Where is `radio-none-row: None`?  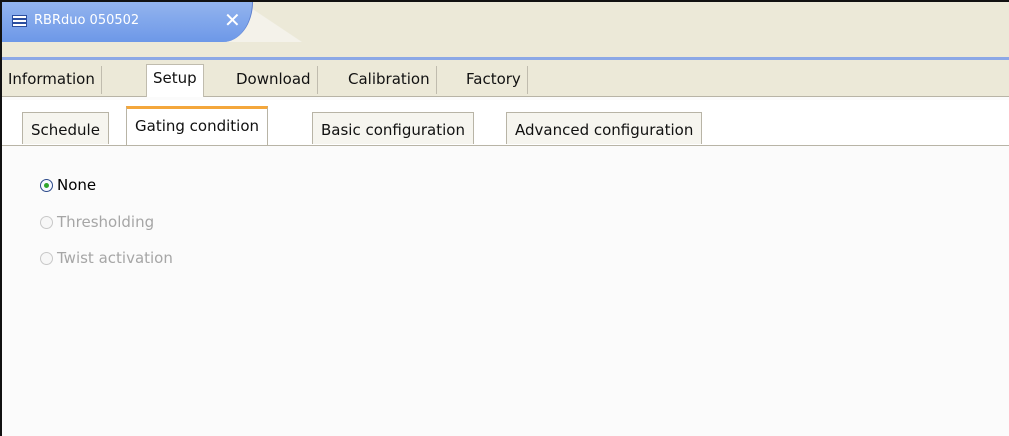 radio-none-row: None is located at coordinates (68, 185).